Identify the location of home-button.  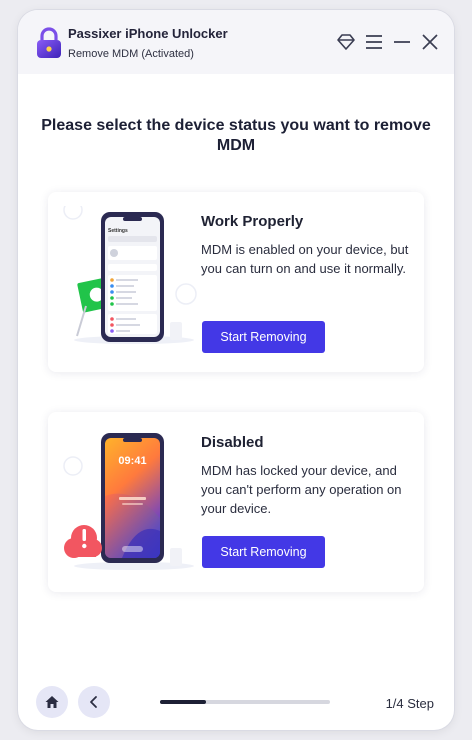
(52, 702).